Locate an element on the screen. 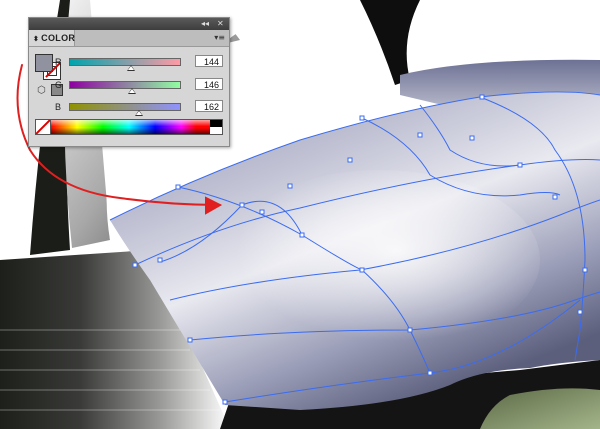 This screenshot has width=600, height=429. close-icon: ✕ is located at coordinates (220, 24).